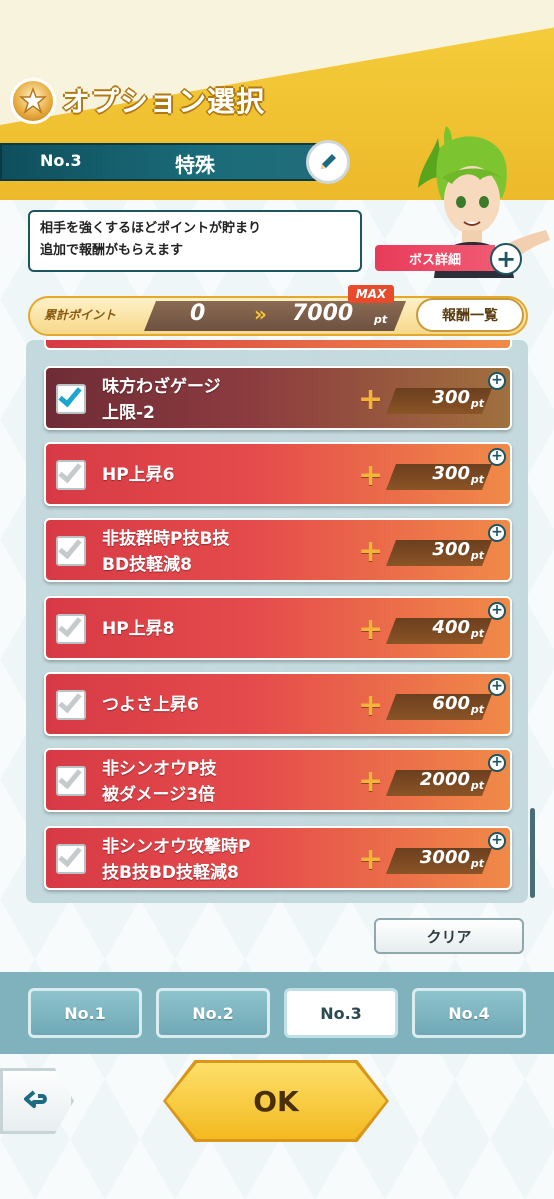 This screenshot has height=1199, width=554. What do you see at coordinates (449, 936) in the screenshot?
I see `clear-button: クリア` at bounding box center [449, 936].